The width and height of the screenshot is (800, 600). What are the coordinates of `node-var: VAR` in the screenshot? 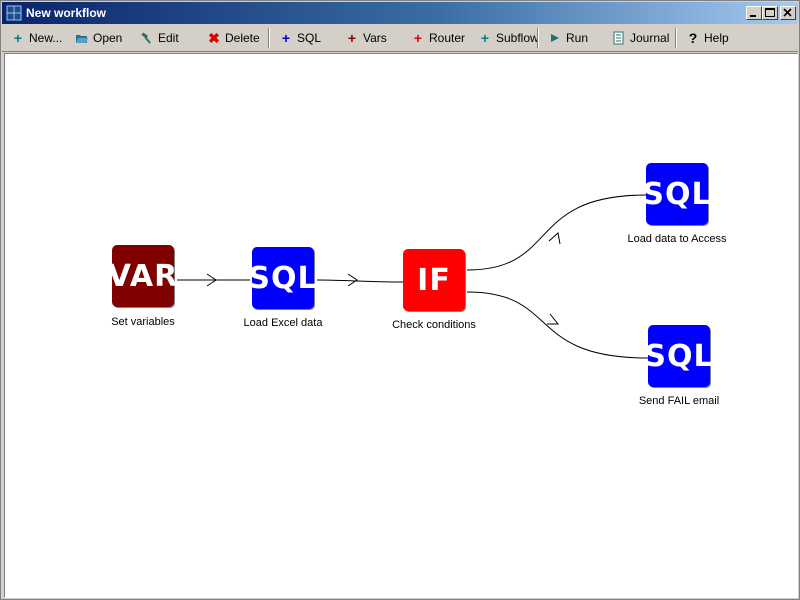 It's located at (142, 276).